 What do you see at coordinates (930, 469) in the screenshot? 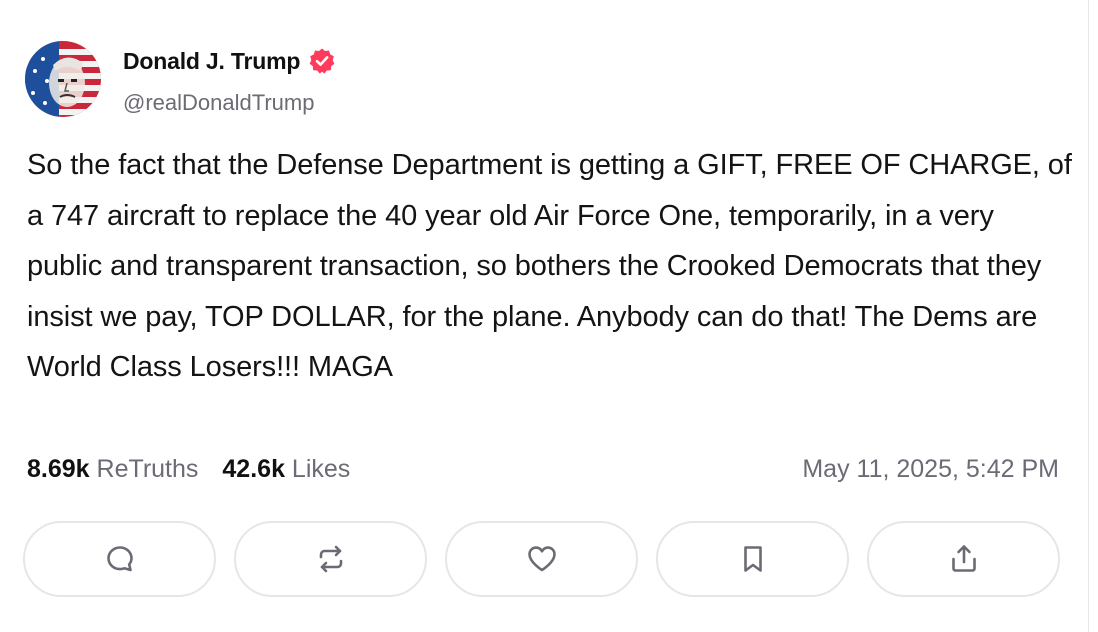
I see `post-timestamp: May 11, 2025, 5:42 PM` at bounding box center [930, 469].